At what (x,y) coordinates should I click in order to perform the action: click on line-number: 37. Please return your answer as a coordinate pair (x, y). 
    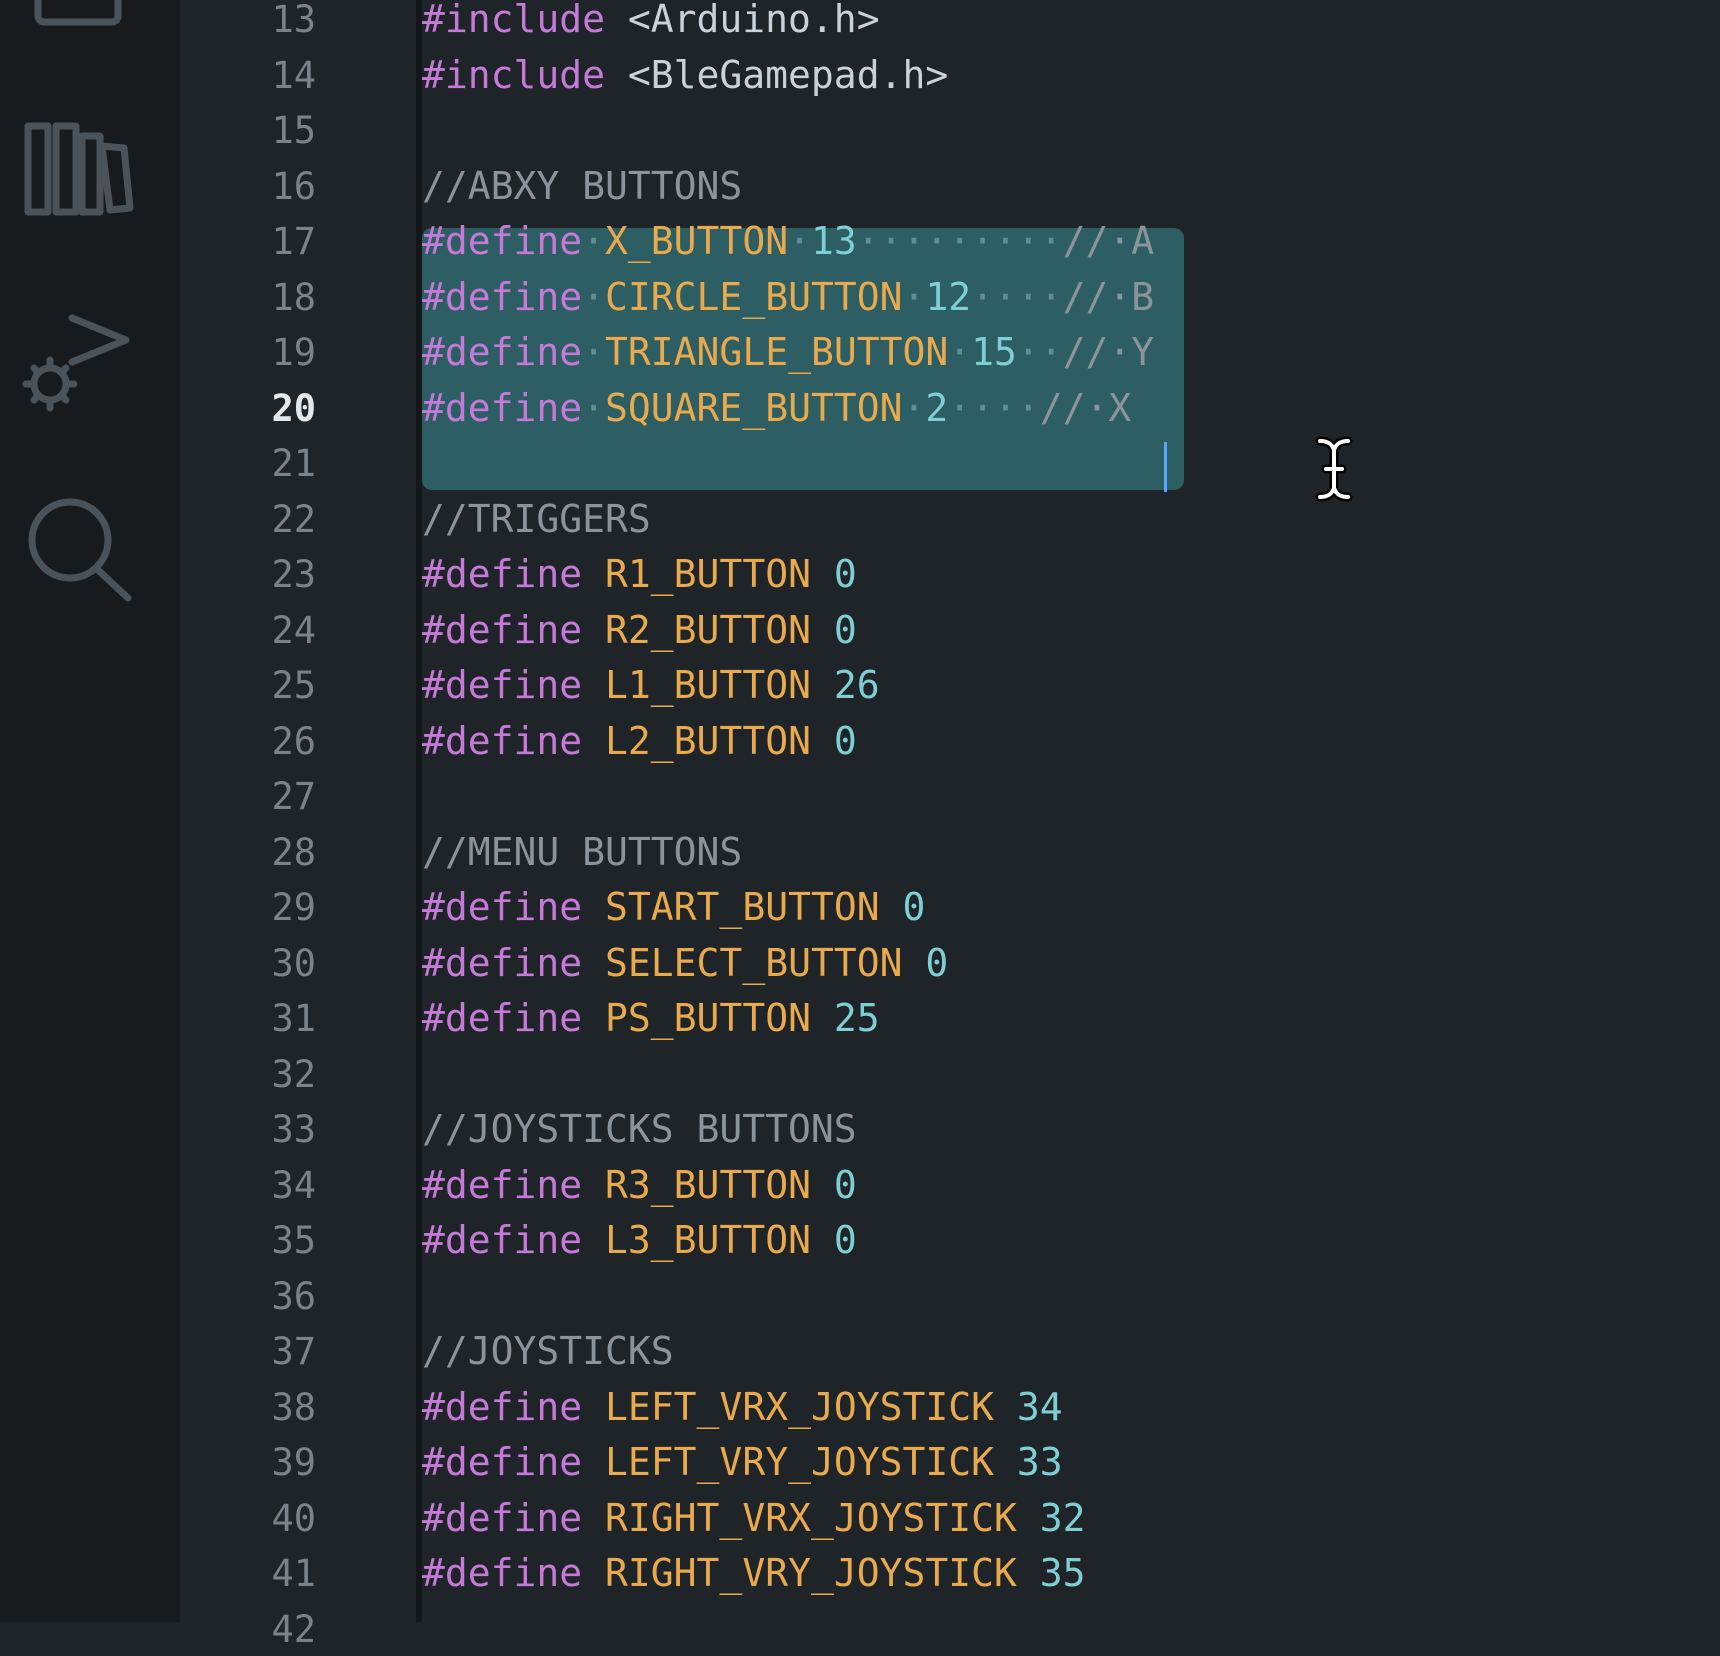
    Looking at the image, I should click on (293, 1351).